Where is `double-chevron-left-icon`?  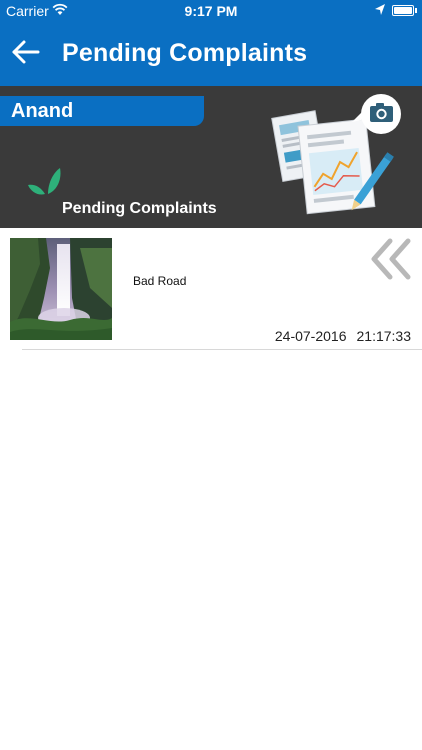 double-chevron-left-icon is located at coordinates (391, 259).